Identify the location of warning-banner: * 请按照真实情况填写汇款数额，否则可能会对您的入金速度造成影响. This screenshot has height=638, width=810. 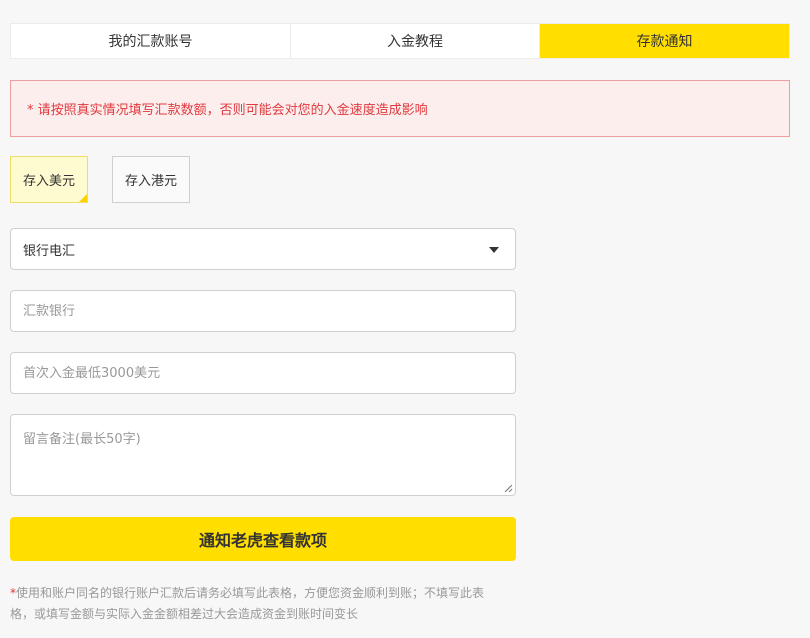
(400, 108).